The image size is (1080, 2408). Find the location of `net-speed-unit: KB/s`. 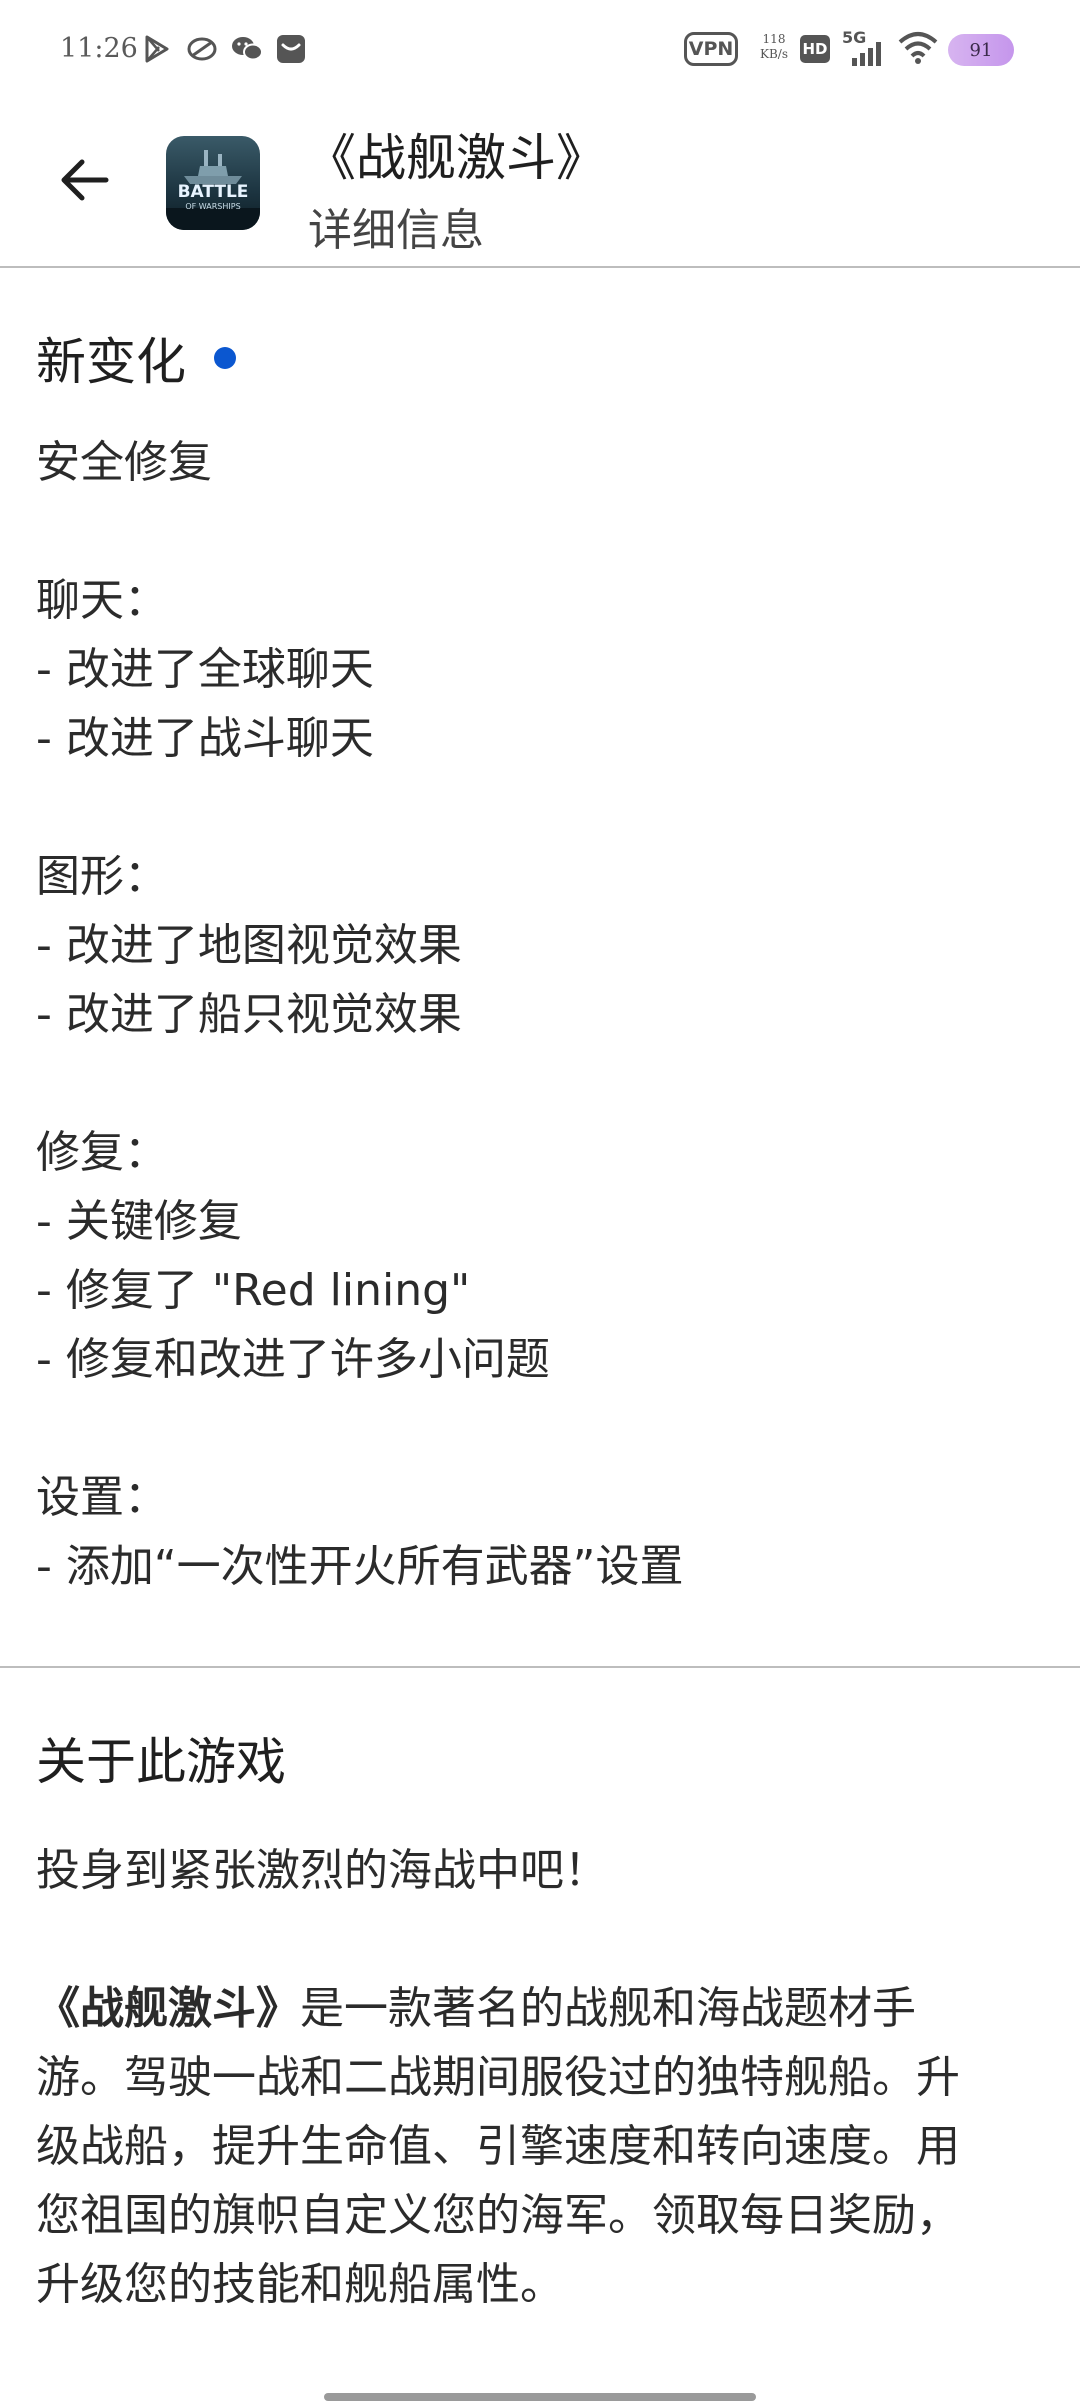

net-speed-unit: KB/s is located at coordinates (774, 54).